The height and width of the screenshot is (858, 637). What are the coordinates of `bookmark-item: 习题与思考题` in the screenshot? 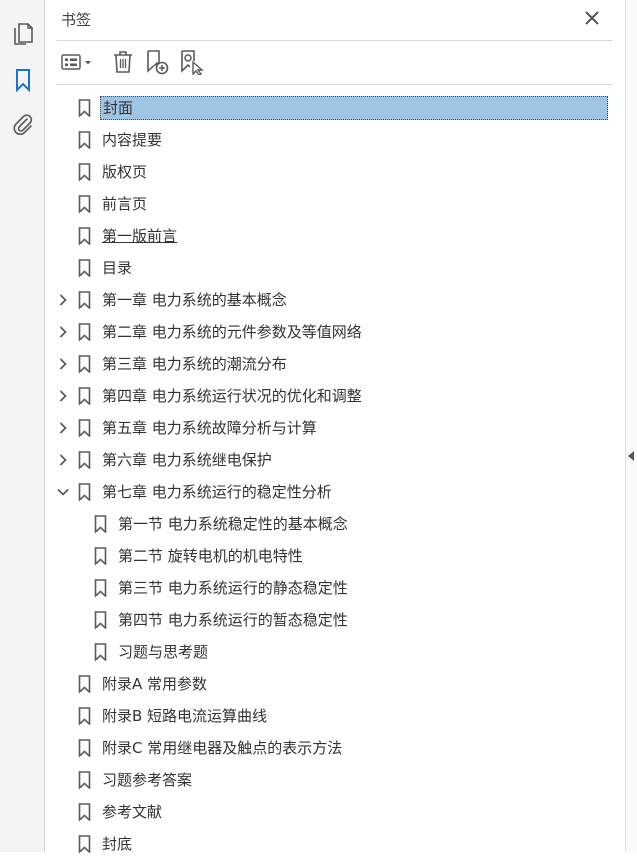 It's located at (335, 652).